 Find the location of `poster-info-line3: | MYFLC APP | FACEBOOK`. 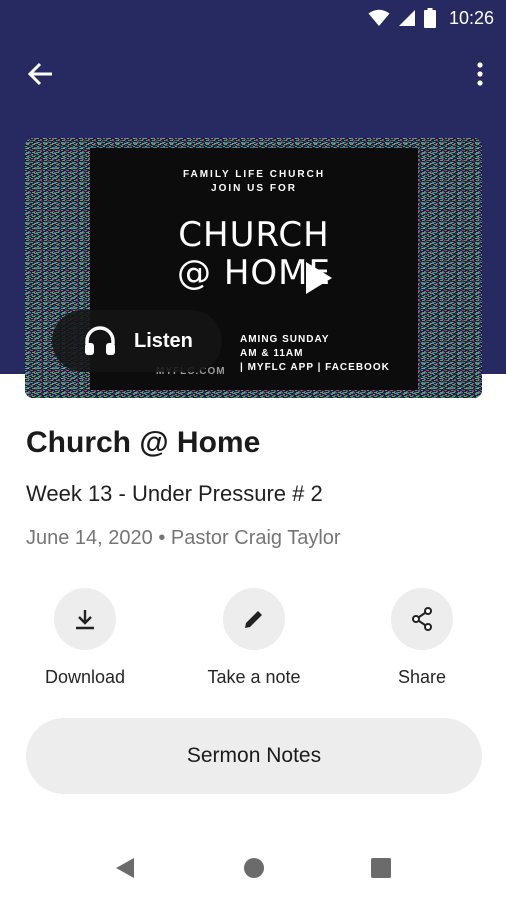

poster-info-line3: | MYFLC APP | FACEBOOK is located at coordinates (315, 367).